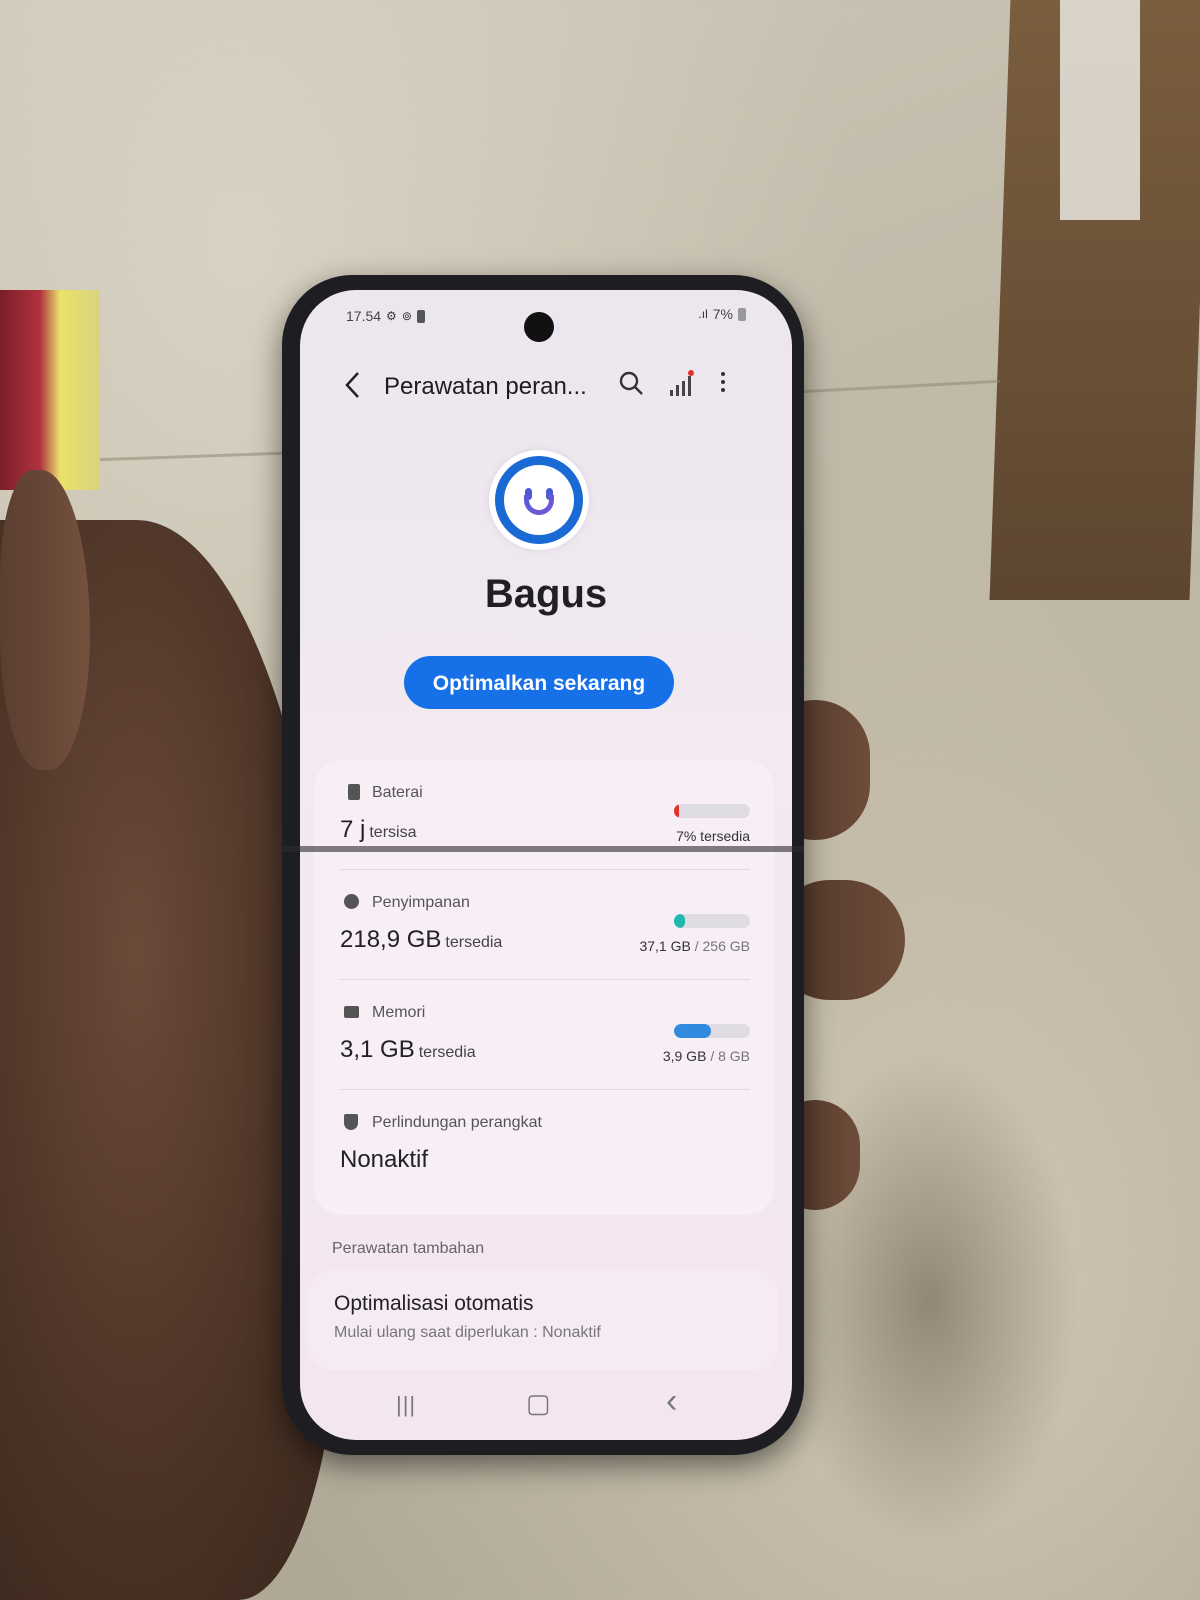  I want to click on status-left: 17.54 ⚙ ⊚, so click(385, 316).